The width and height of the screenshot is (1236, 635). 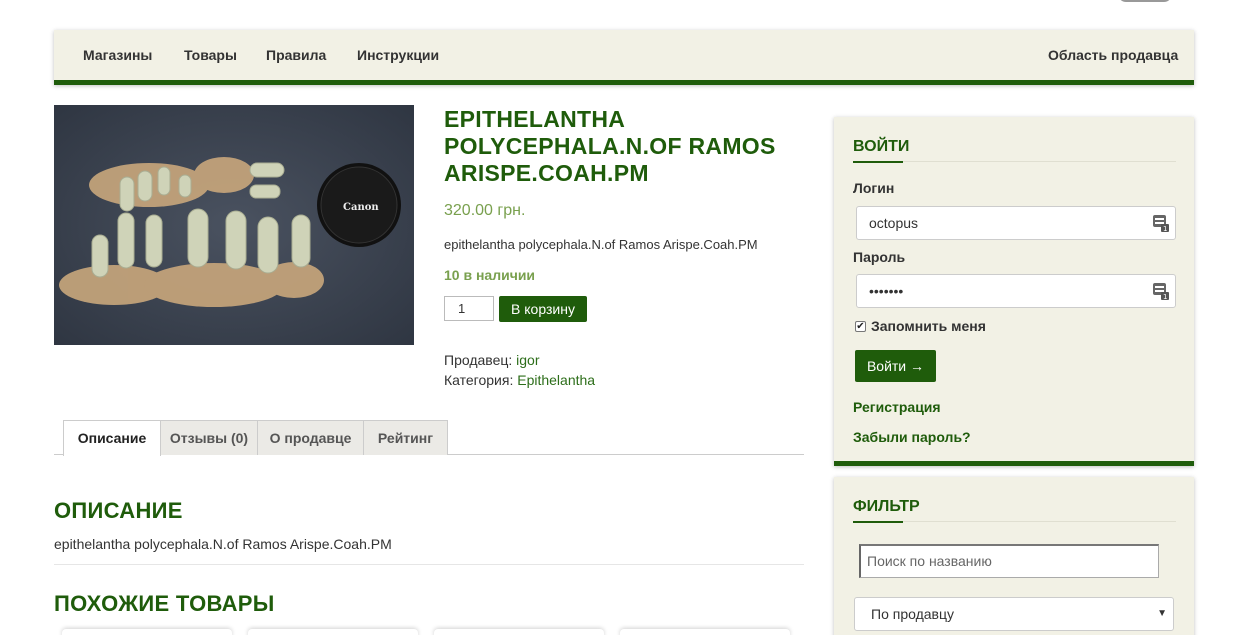 What do you see at coordinates (556, 380) in the screenshot?
I see `category-link: Epithelantha` at bounding box center [556, 380].